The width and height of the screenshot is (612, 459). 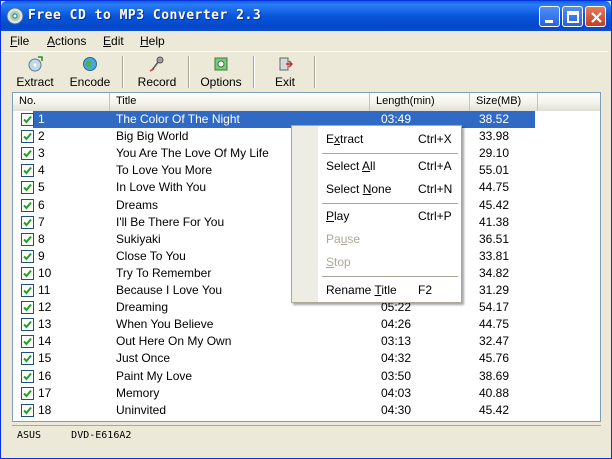 What do you see at coordinates (338, 262) in the screenshot?
I see `ctx-stop-label: Stop` at bounding box center [338, 262].